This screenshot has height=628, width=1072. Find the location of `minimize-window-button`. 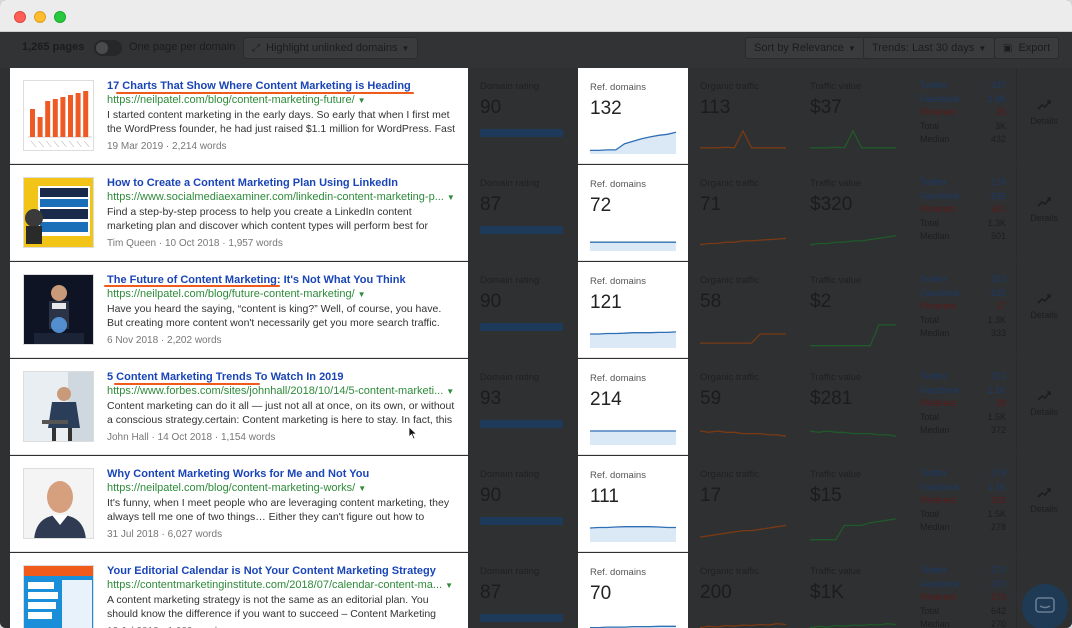

minimize-window-button is located at coordinates (40, 17).